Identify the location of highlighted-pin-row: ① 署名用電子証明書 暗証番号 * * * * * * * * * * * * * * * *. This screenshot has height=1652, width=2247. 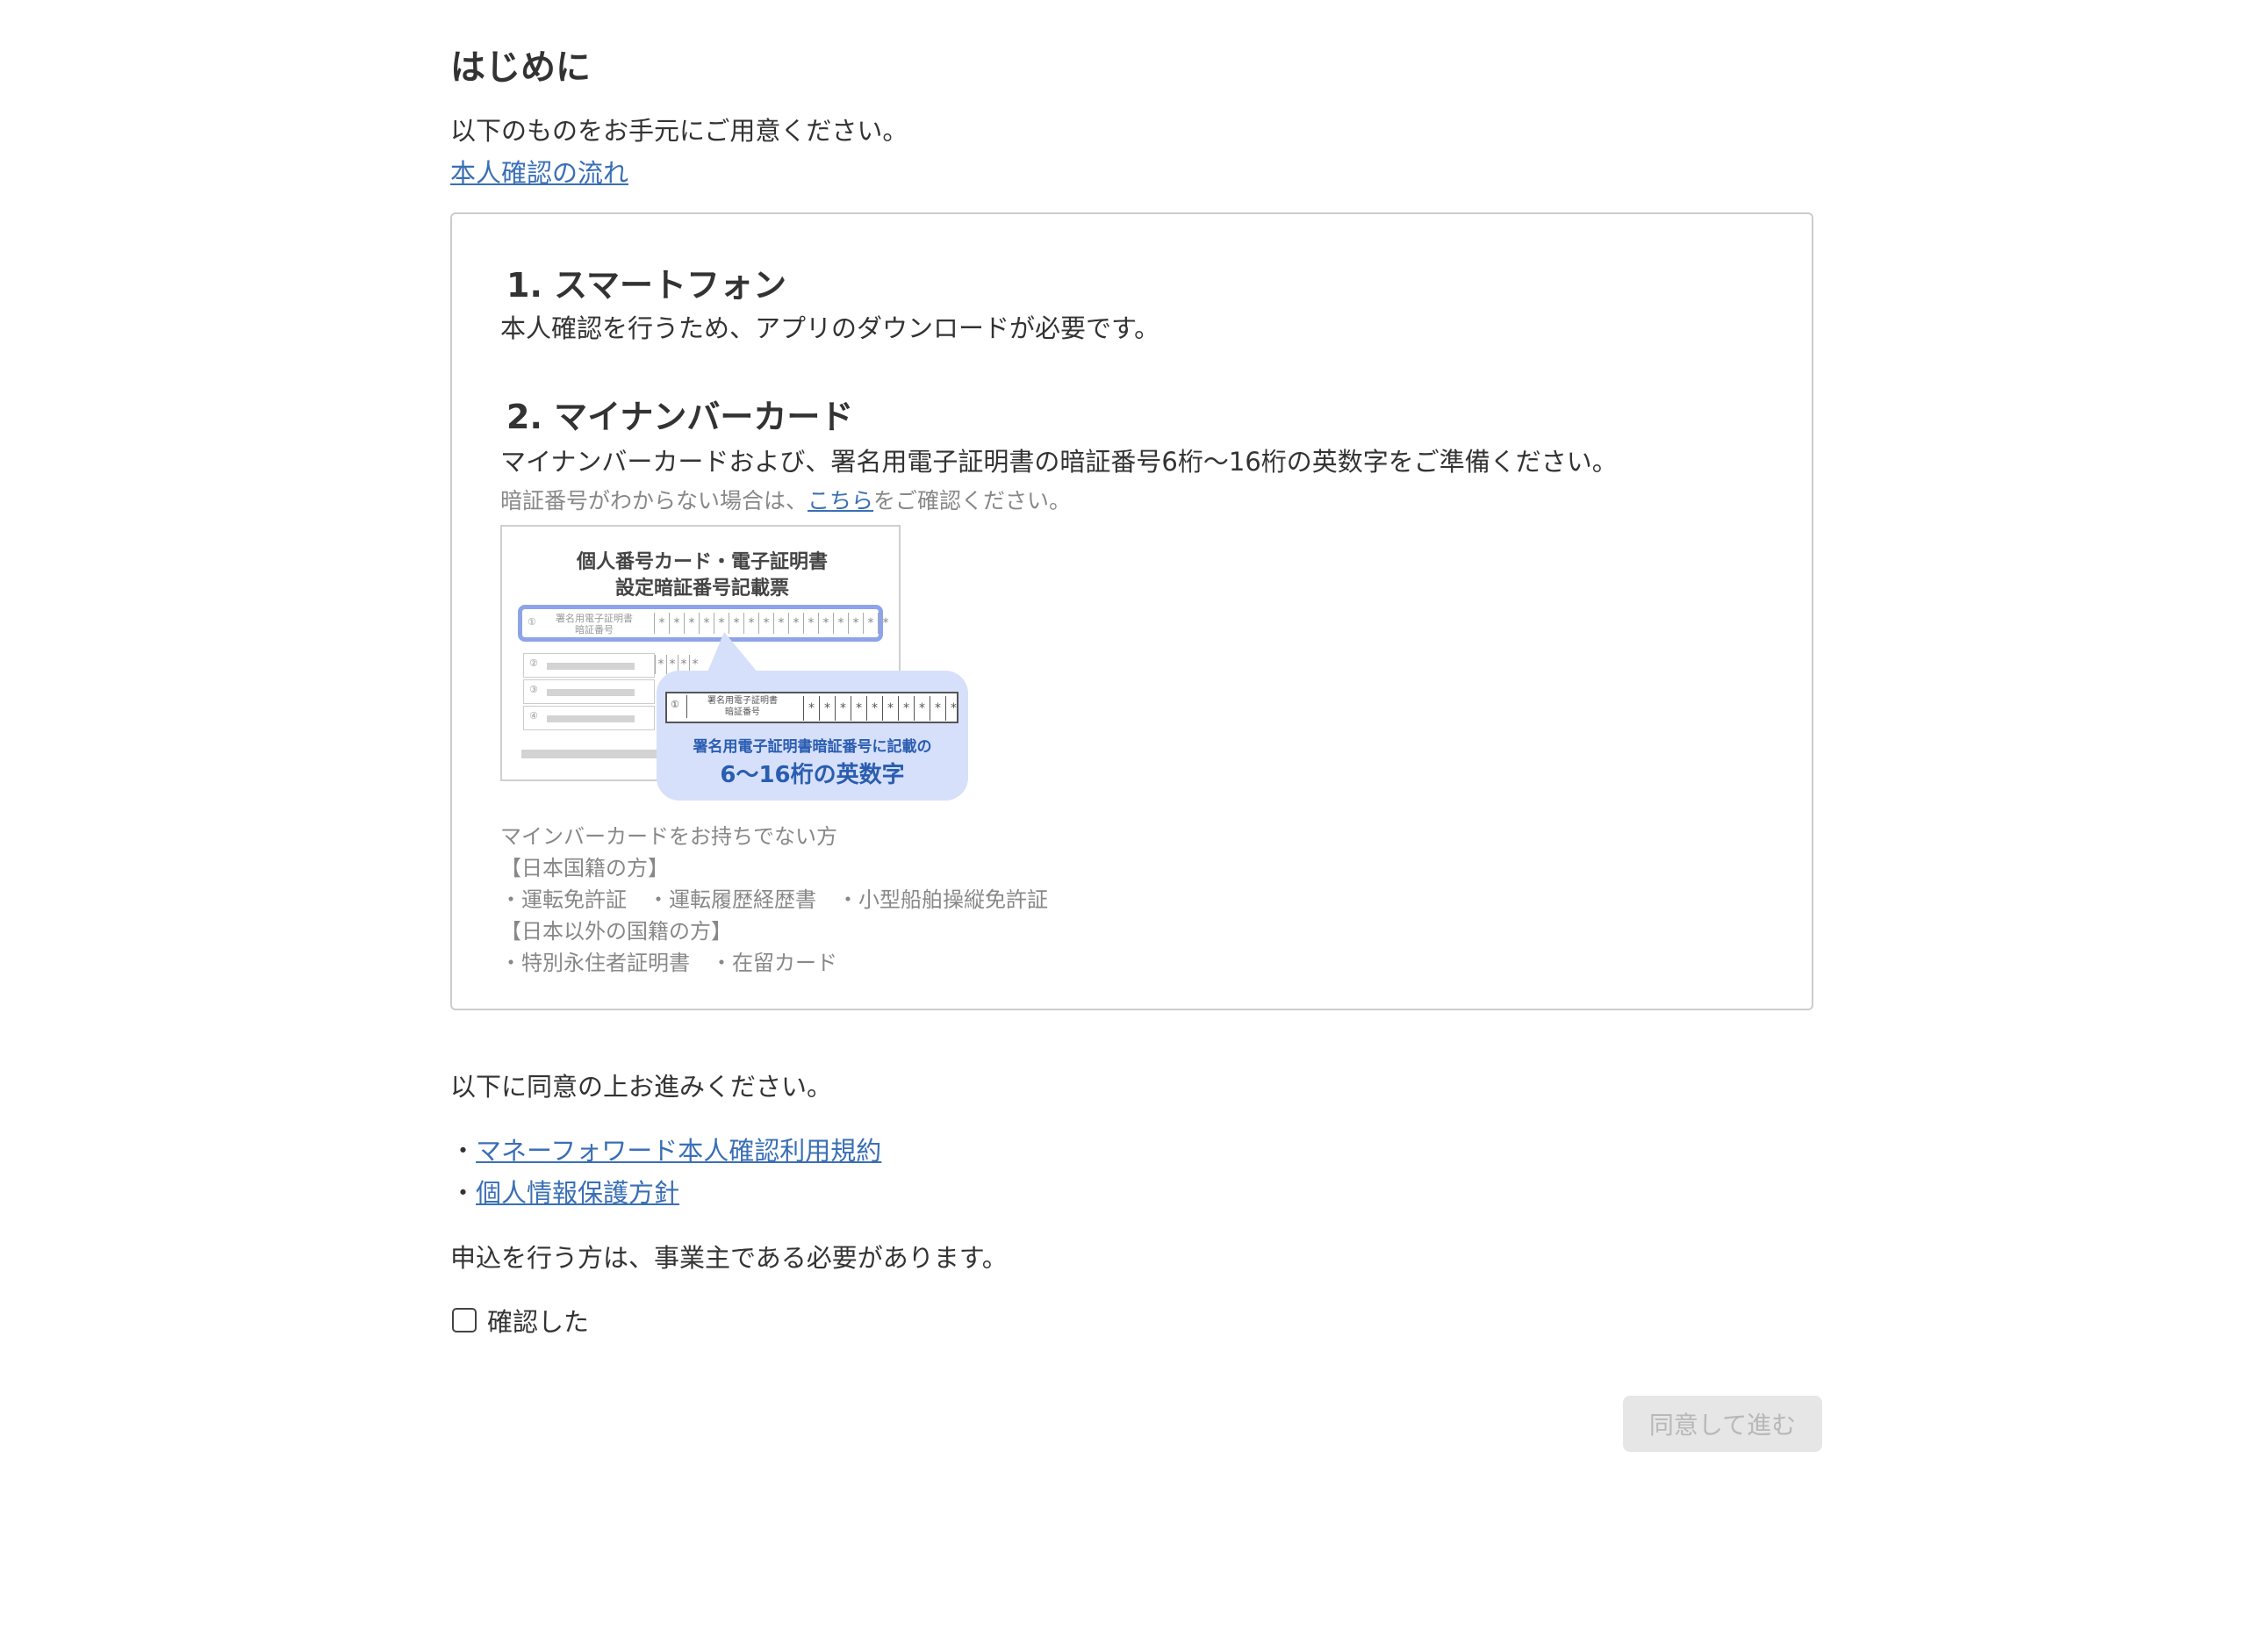
(703, 624).